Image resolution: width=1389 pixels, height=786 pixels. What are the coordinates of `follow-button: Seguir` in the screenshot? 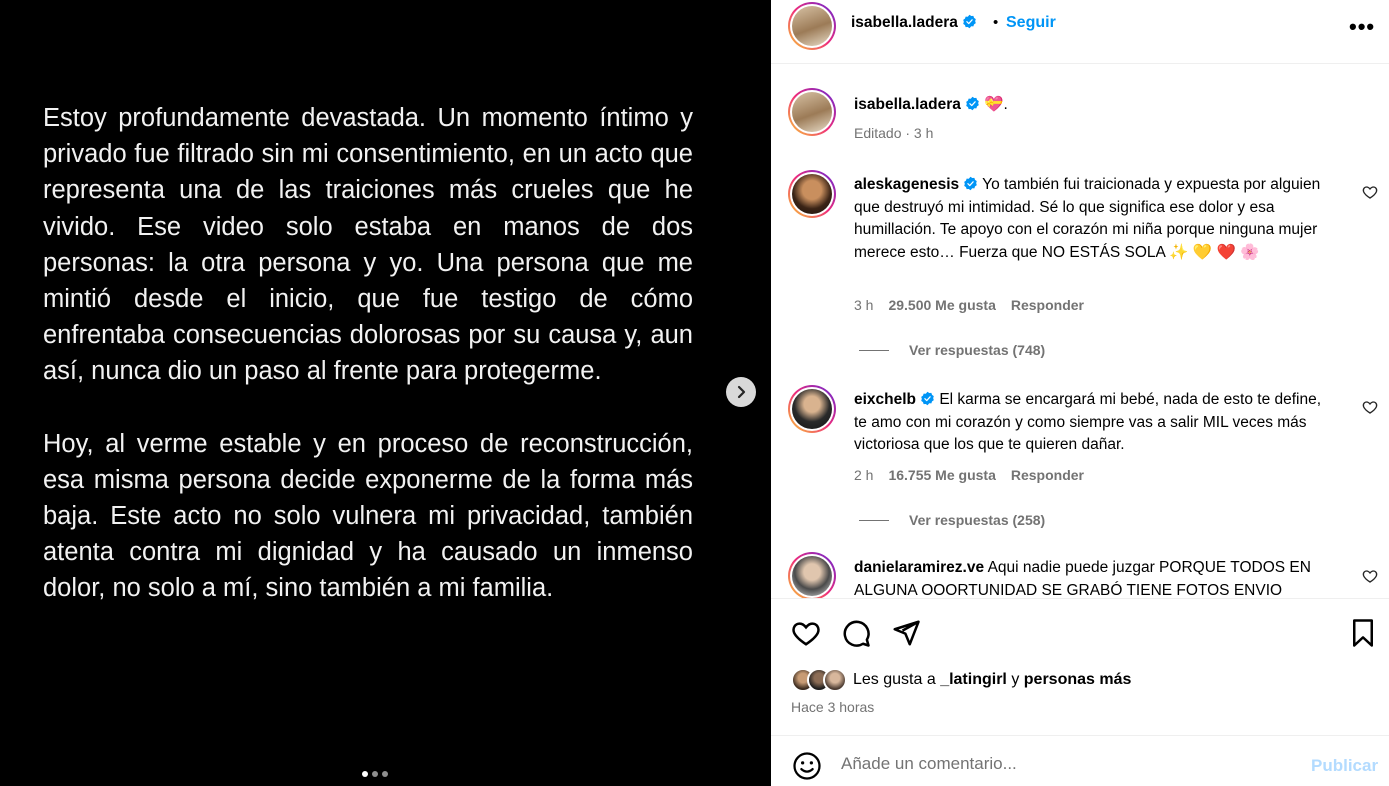 It's located at (1031, 23).